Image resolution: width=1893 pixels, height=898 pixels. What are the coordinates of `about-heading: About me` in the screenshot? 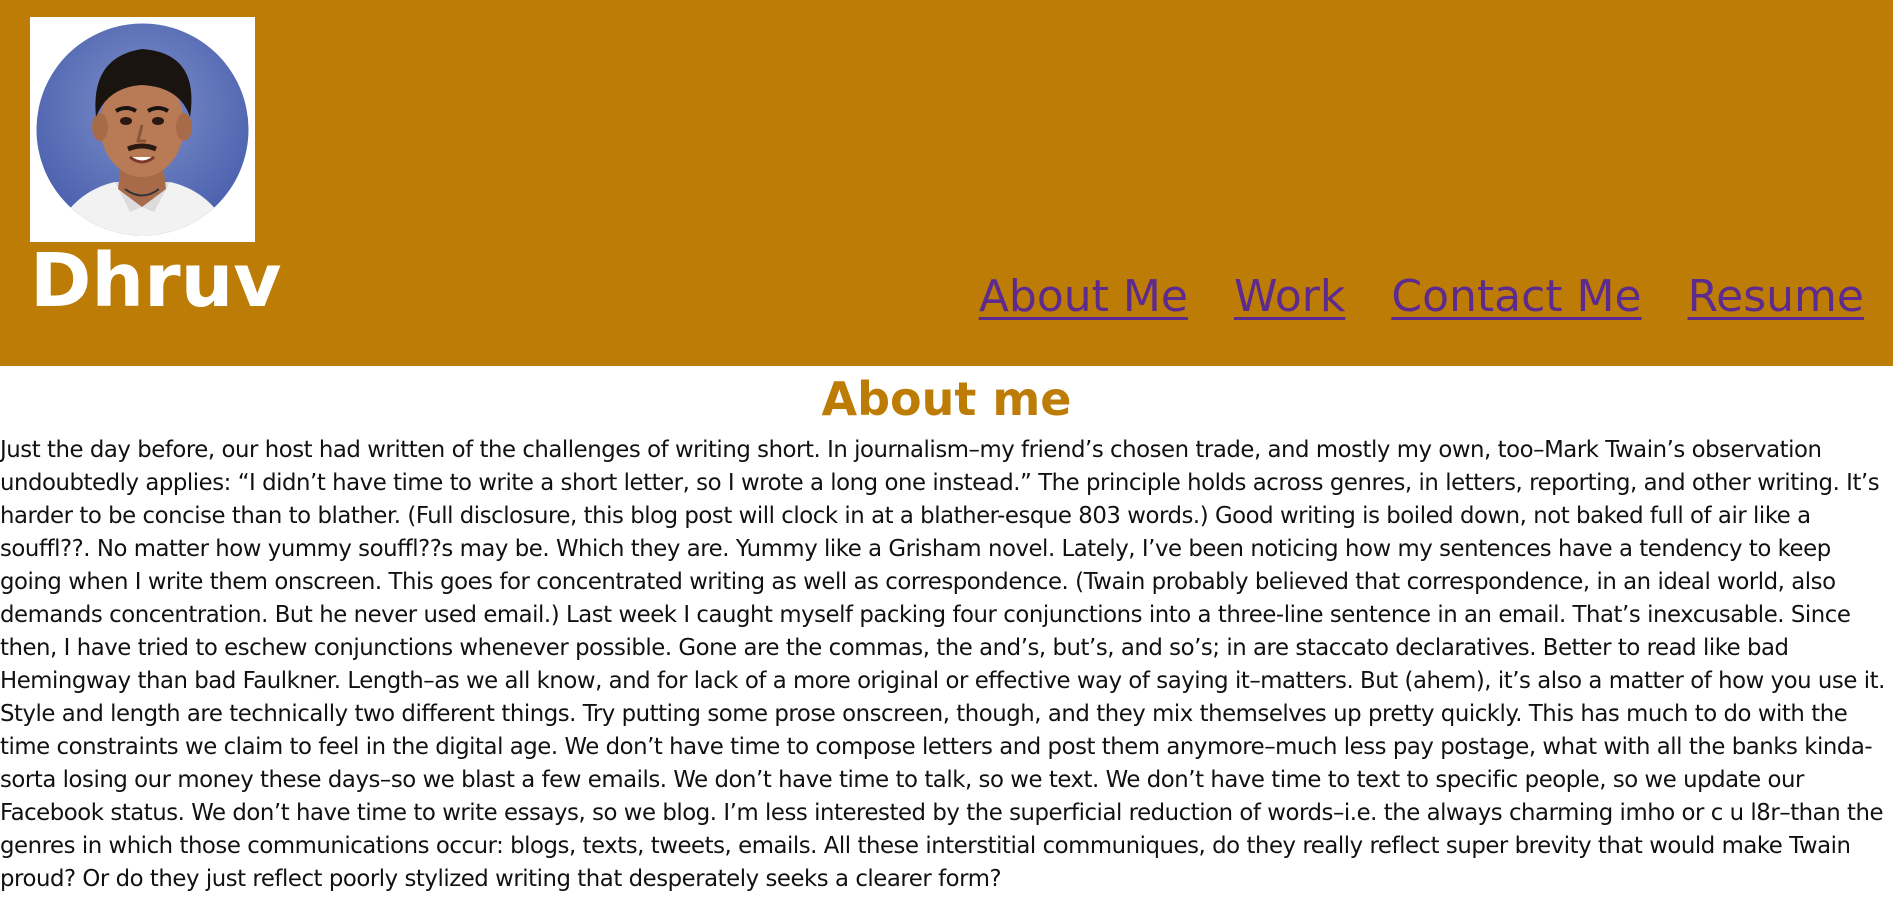 It's located at (946, 399).